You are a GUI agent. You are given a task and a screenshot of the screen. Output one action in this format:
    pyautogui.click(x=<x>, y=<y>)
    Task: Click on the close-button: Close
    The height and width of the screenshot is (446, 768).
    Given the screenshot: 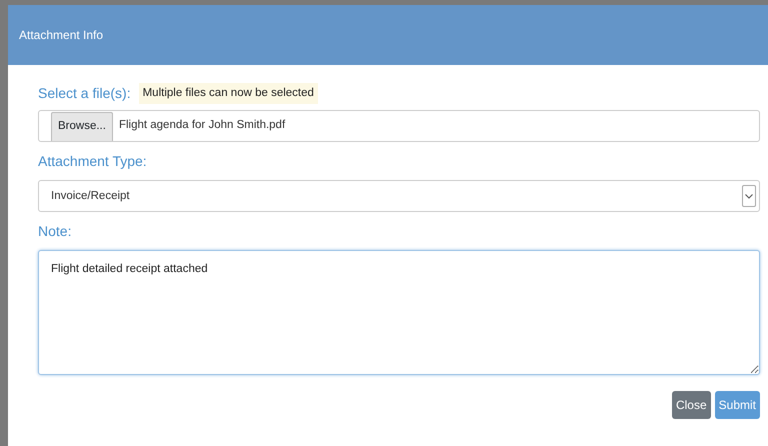 What is the action you would take?
    pyautogui.click(x=691, y=405)
    